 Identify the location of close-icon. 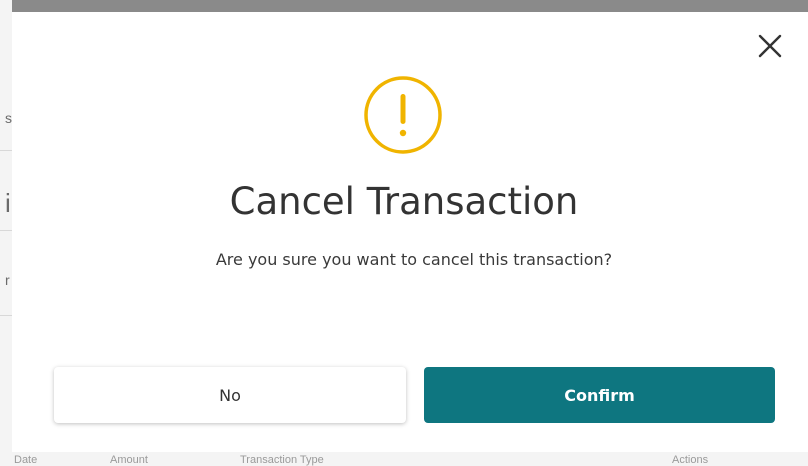
(770, 46).